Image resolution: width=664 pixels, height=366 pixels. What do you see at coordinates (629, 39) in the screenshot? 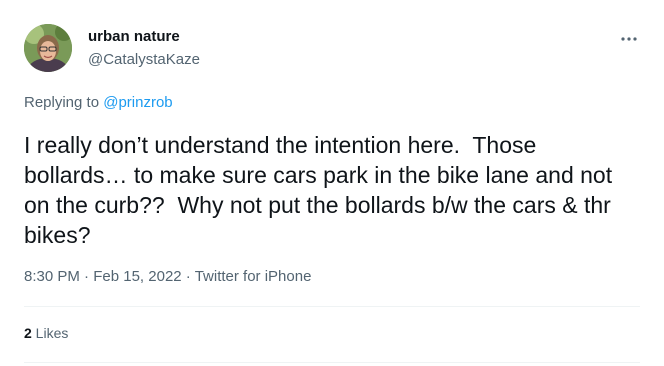
I see `more-horizontal-icon` at bounding box center [629, 39].